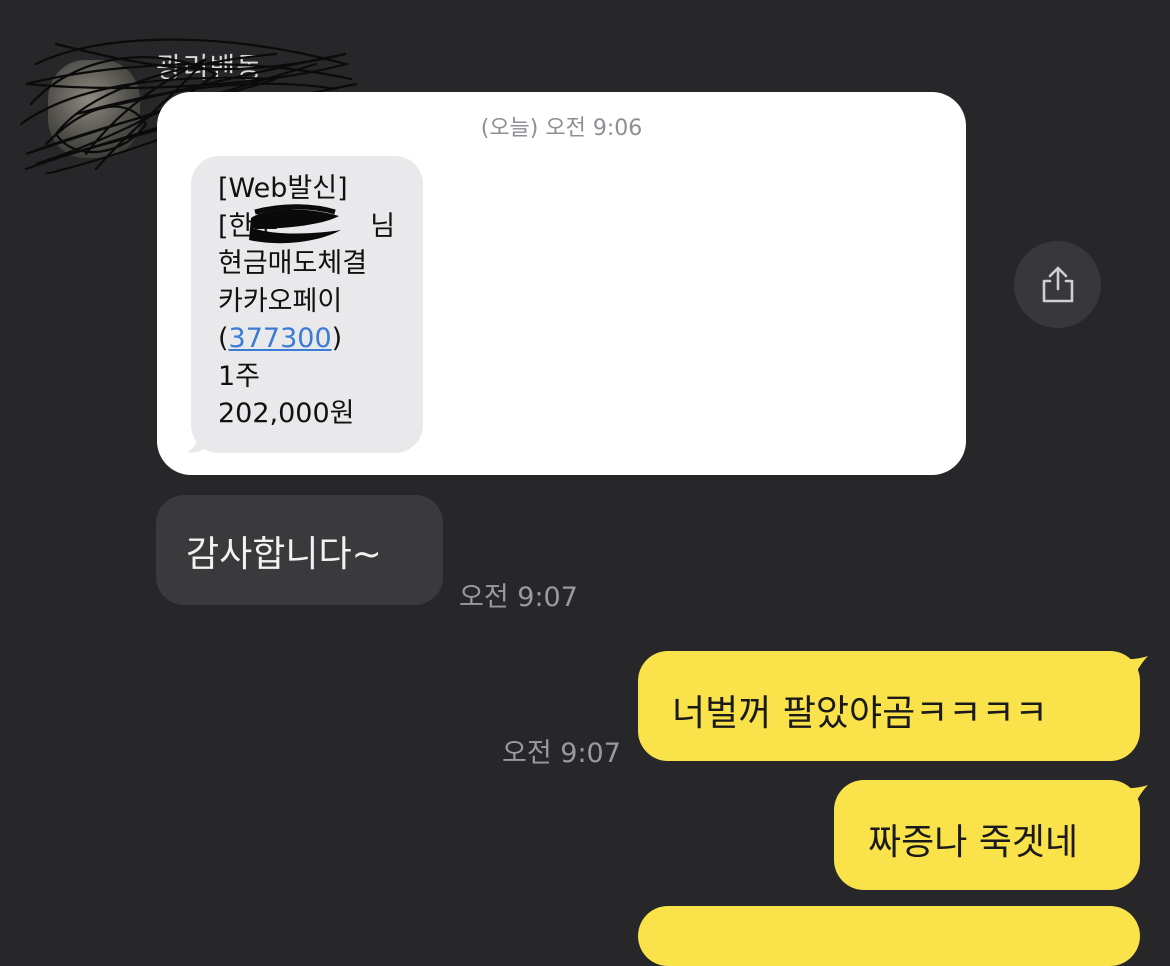  I want to click on outgoing-message-bubble: 너벌꺼 팔았야곰ㅋㅋㅋㅋ, so click(889, 706).